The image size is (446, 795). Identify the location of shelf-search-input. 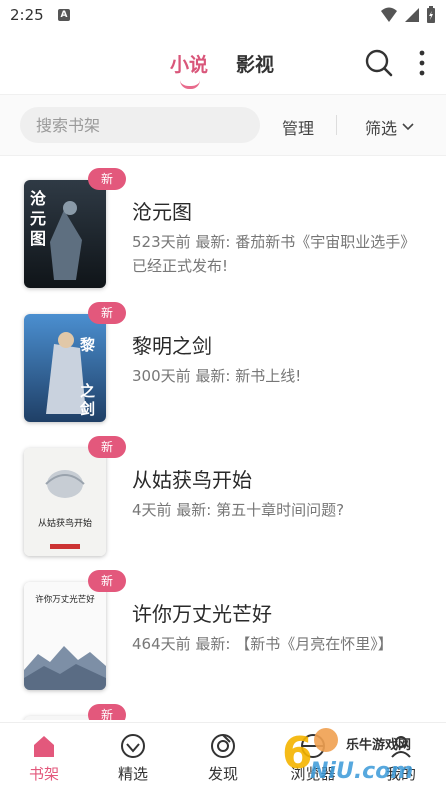
(140, 125).